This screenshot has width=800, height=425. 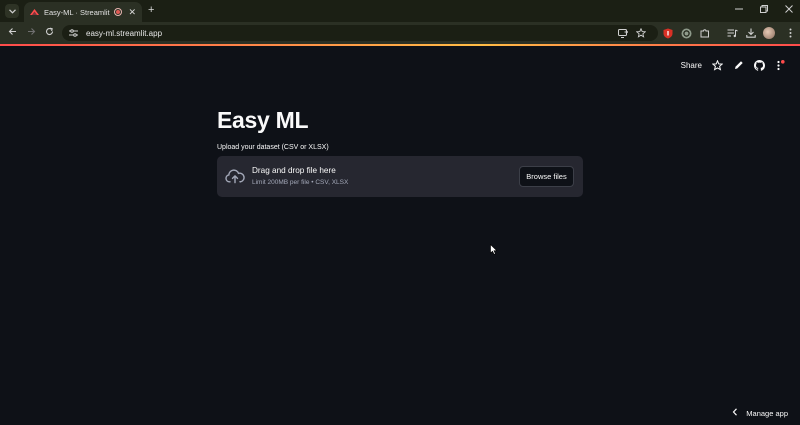 I want to click on new-tab-button: +, so click(x=151, y=10).